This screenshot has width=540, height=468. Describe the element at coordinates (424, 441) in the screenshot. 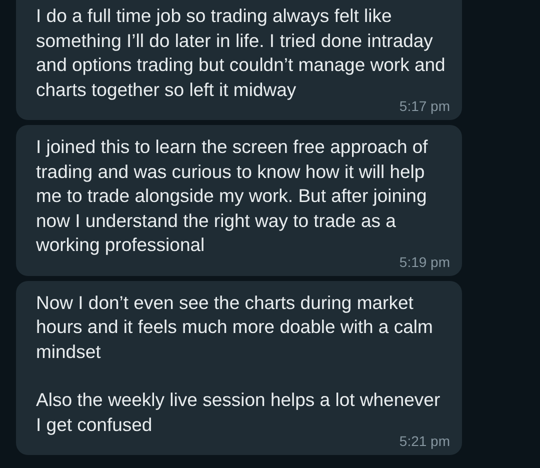

I see `message-time: 5:21 pm` at that location.